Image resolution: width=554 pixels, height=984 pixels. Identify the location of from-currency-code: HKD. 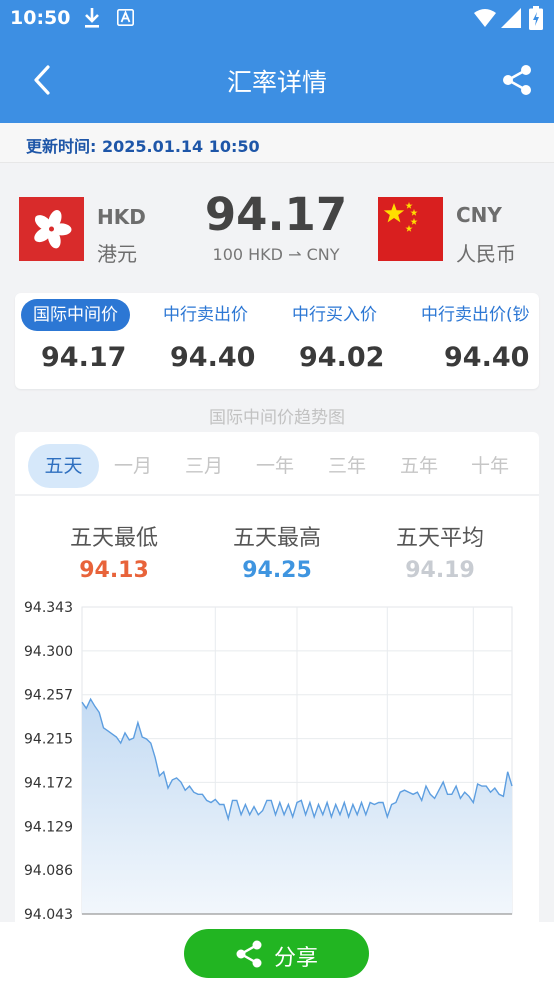
(121, 217).